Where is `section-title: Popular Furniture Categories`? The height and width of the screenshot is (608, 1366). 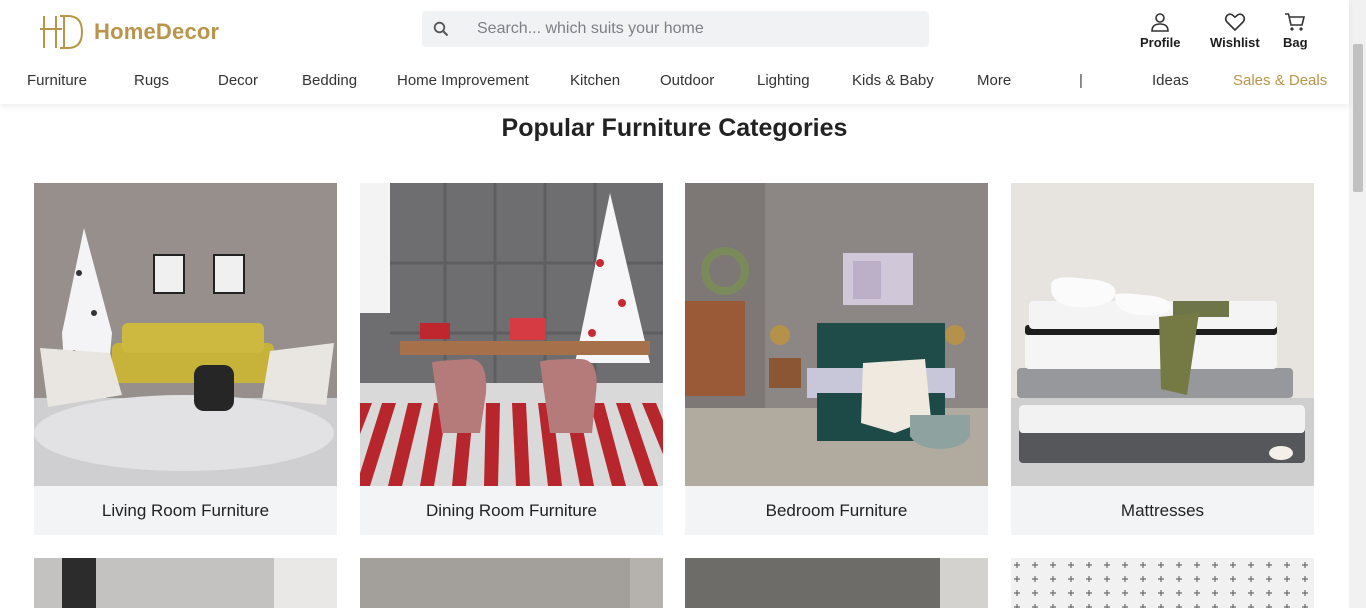
section-title: Popular Furniture Categories is located at coordinates (674, 128).